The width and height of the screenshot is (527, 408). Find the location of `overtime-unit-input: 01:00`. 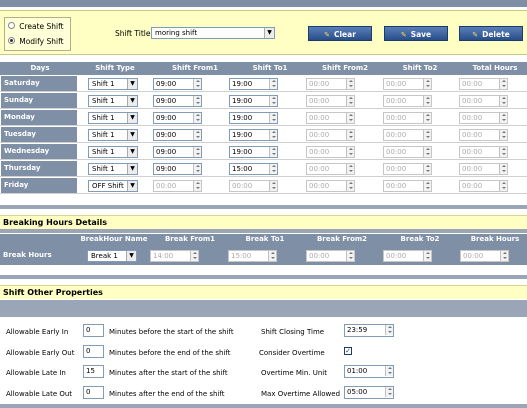

overtime-unit-input: 01:00 is located at coordinates (369, 371).